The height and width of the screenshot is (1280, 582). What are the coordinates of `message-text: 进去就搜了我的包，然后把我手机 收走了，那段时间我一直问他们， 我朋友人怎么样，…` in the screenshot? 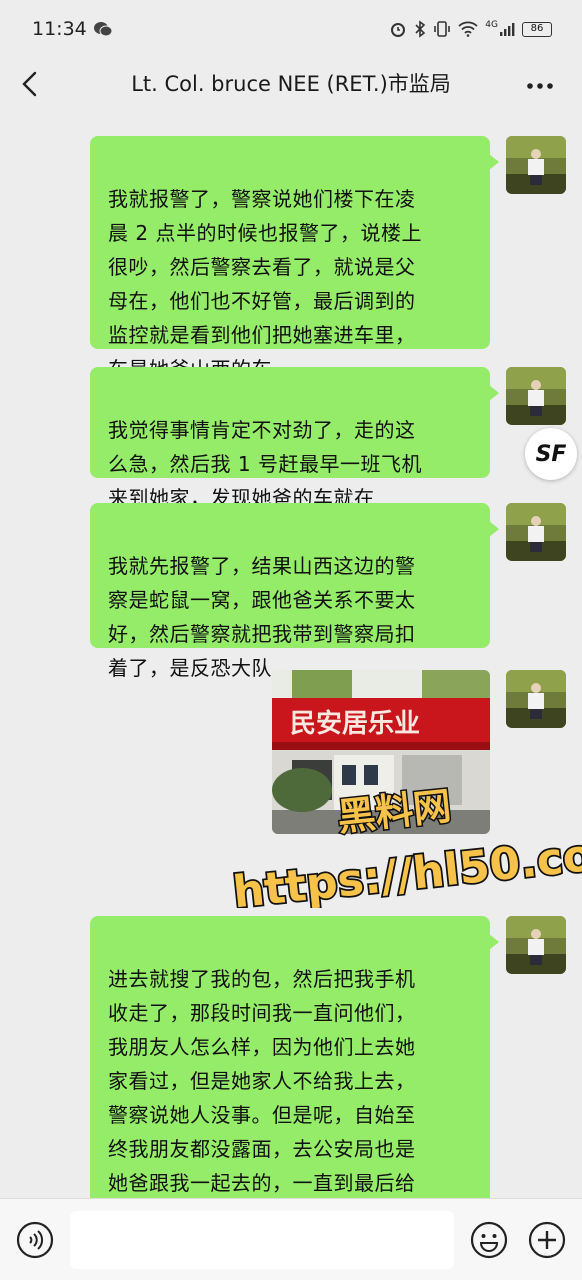 It's located at (262, 1081).